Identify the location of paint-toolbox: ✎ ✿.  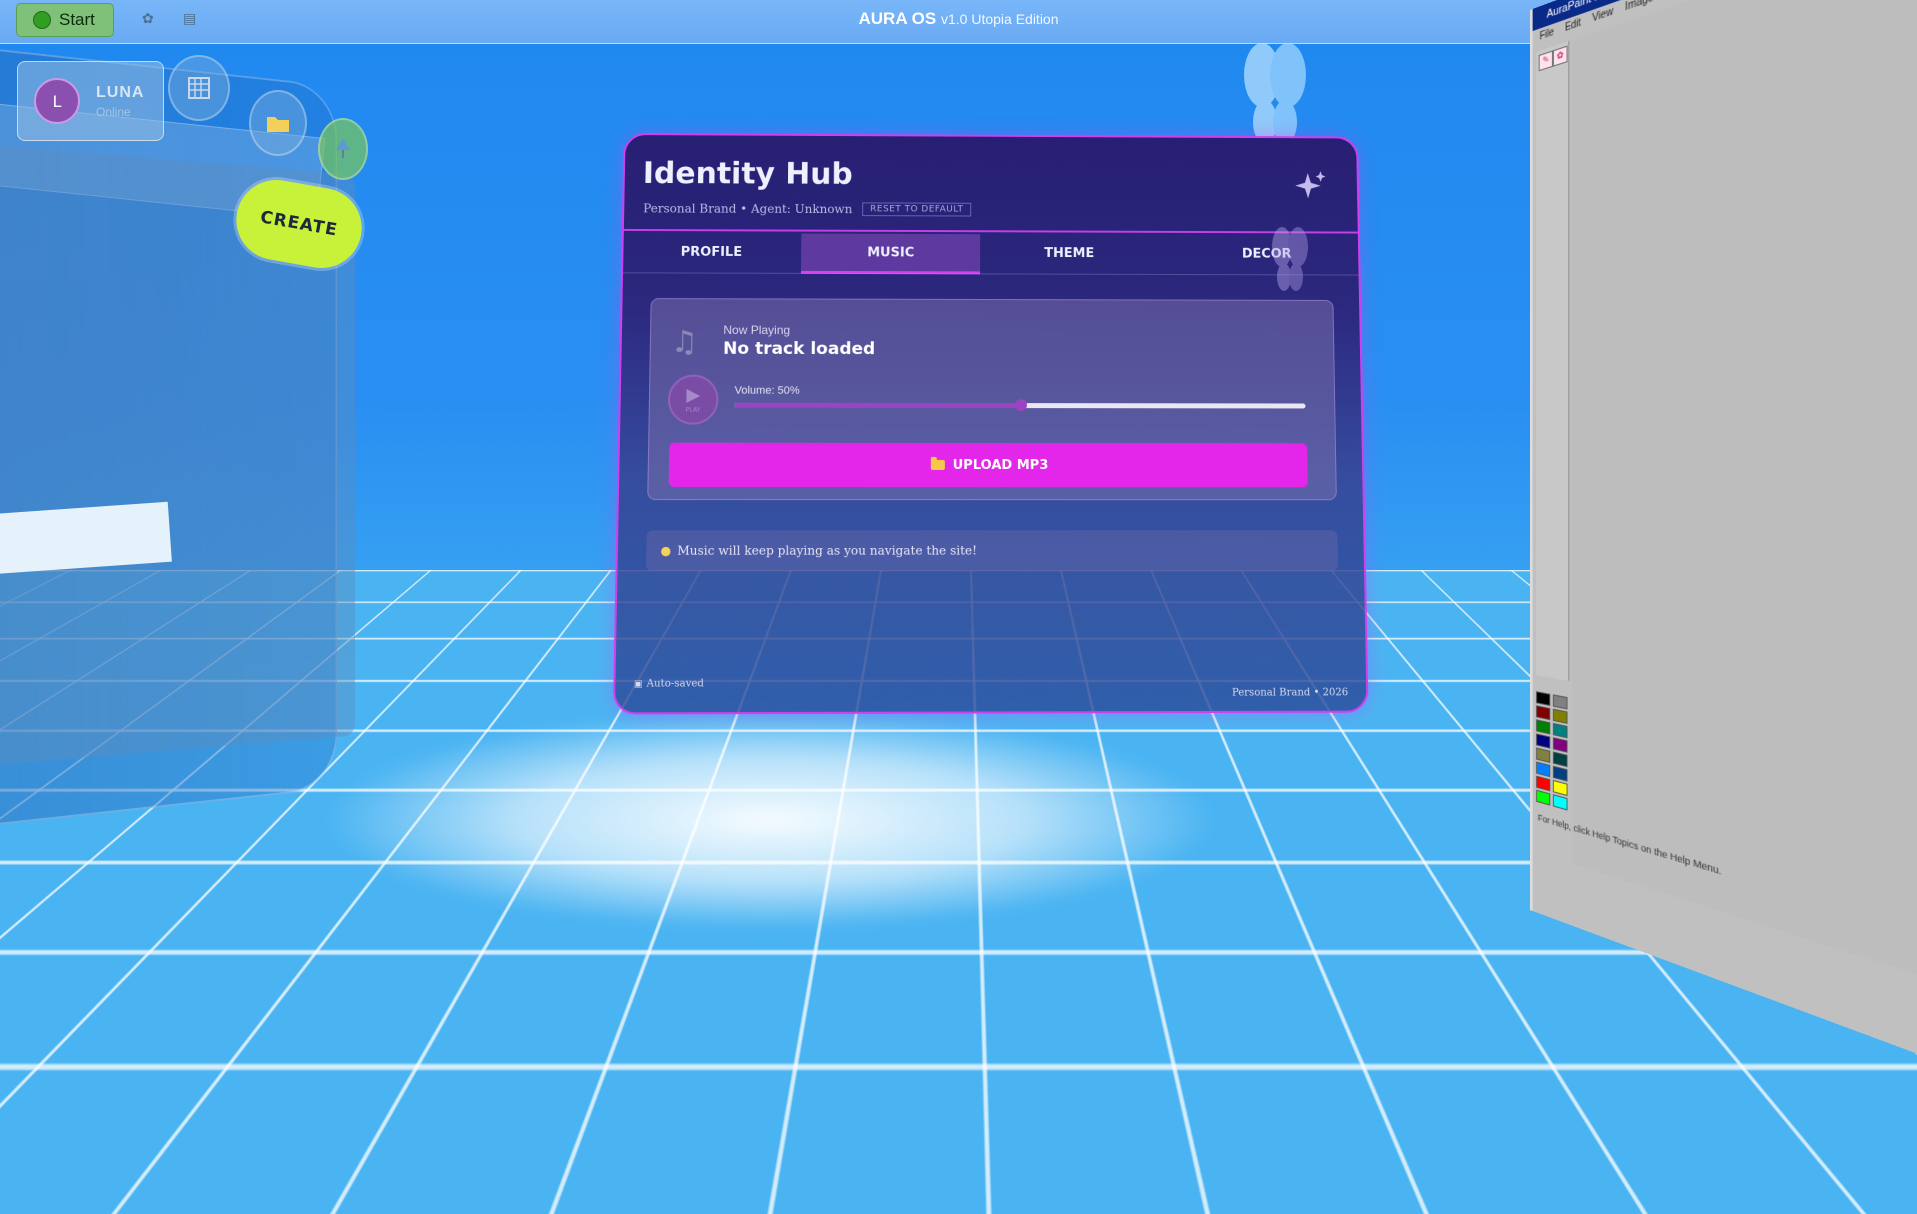
(1553, 360).